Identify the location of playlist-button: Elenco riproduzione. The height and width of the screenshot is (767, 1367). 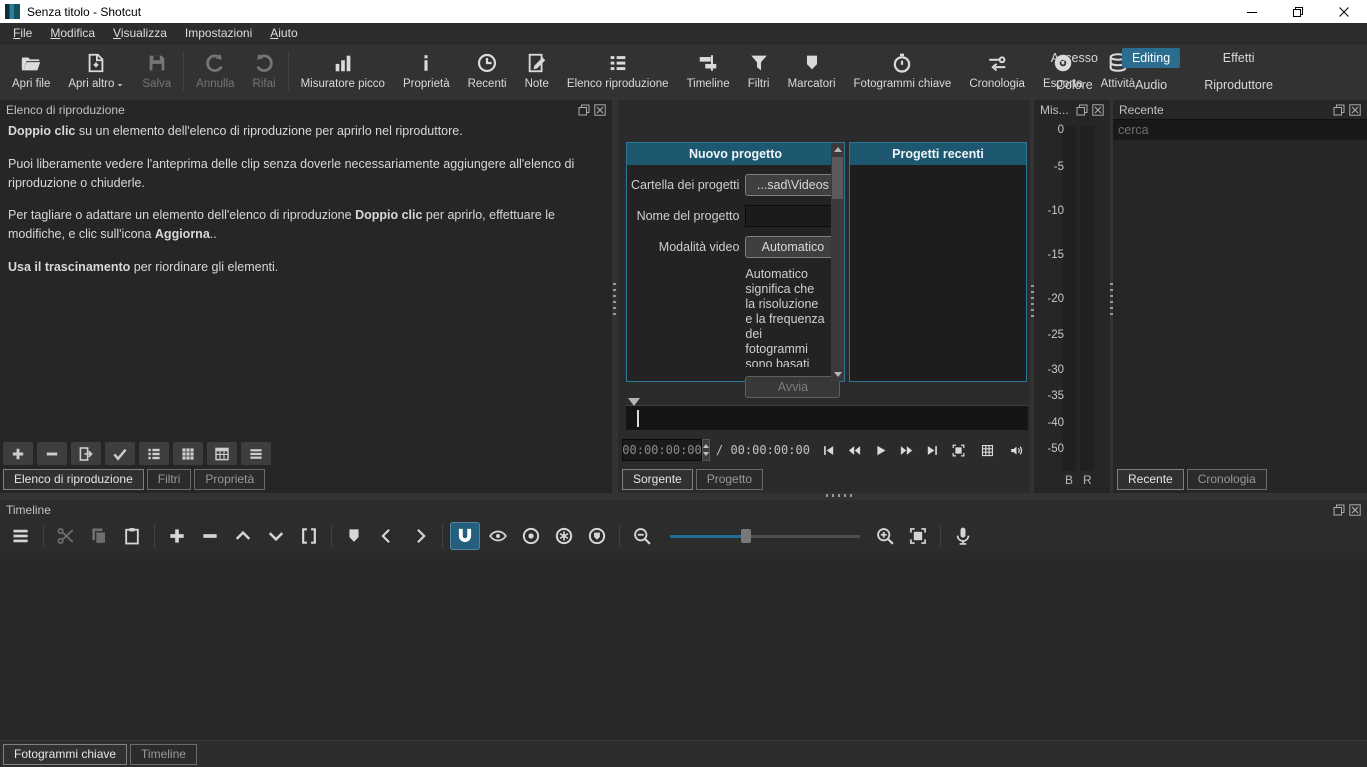
(618, 71).